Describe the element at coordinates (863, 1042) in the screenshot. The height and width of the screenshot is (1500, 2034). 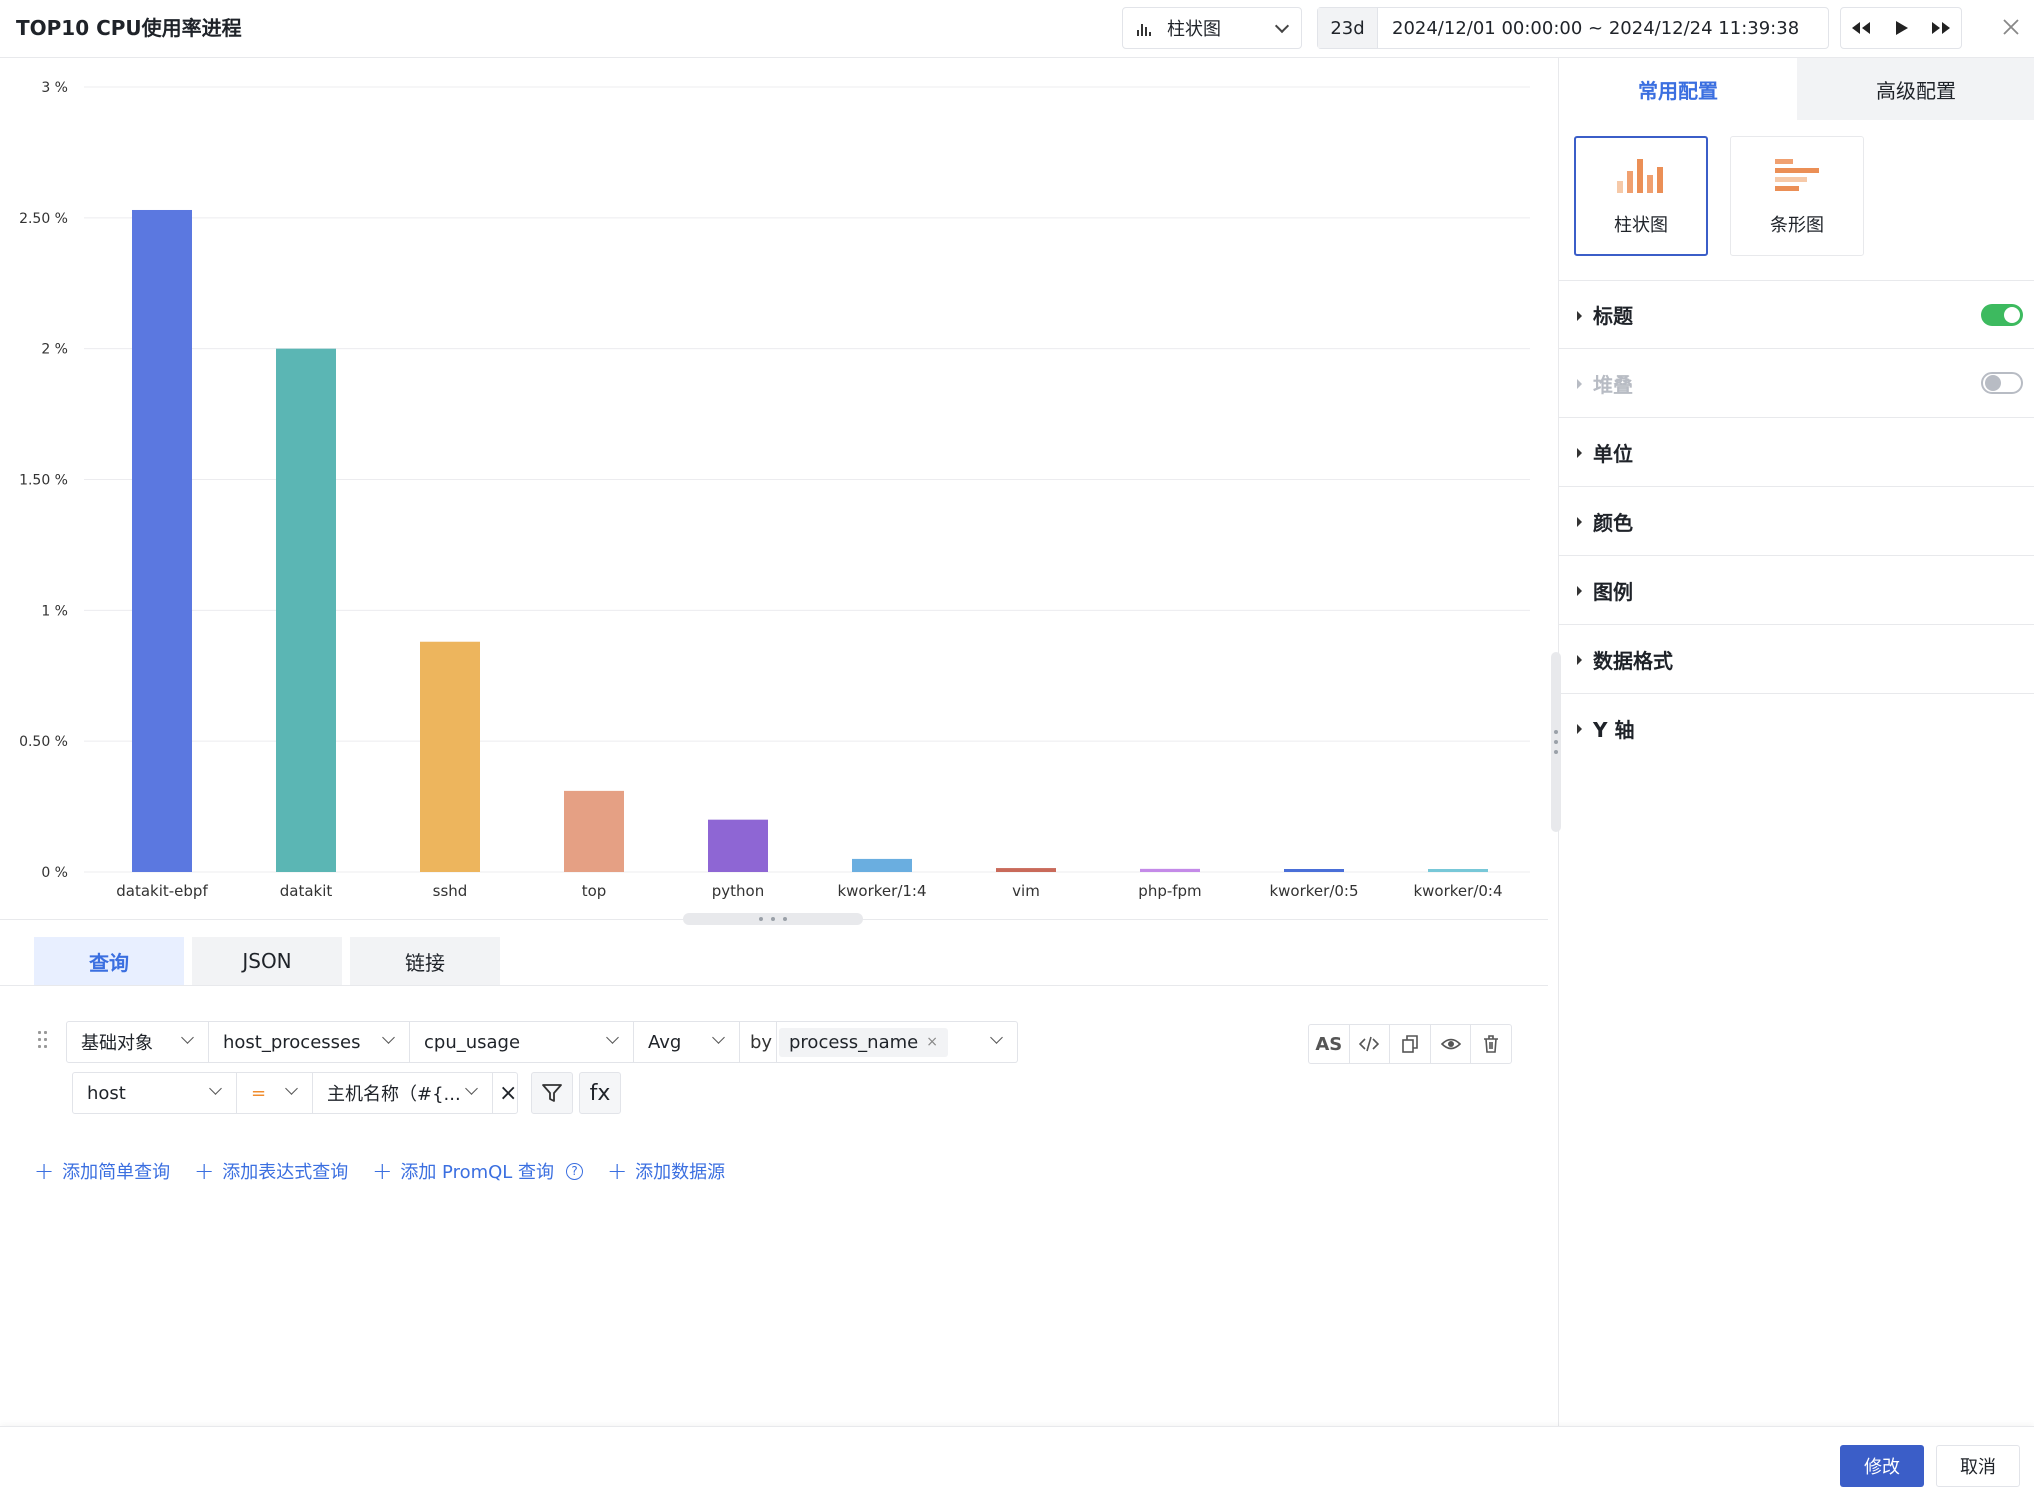
I see `group-by-chip: process_name ×` at that location.